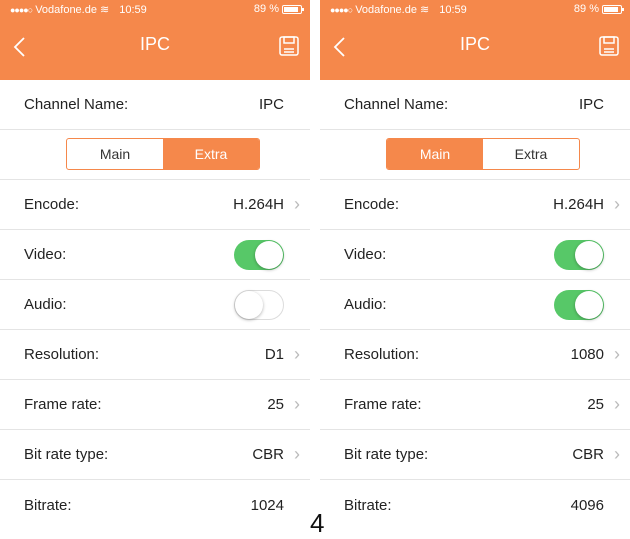  I want to click on resolution-value: 1080, so click(587, 354).